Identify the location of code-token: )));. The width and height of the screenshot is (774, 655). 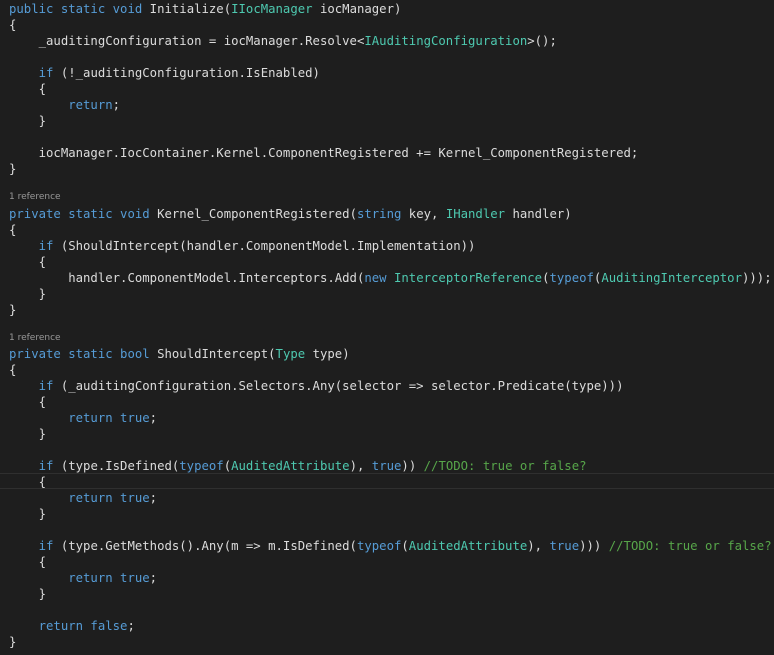
(756, 278).